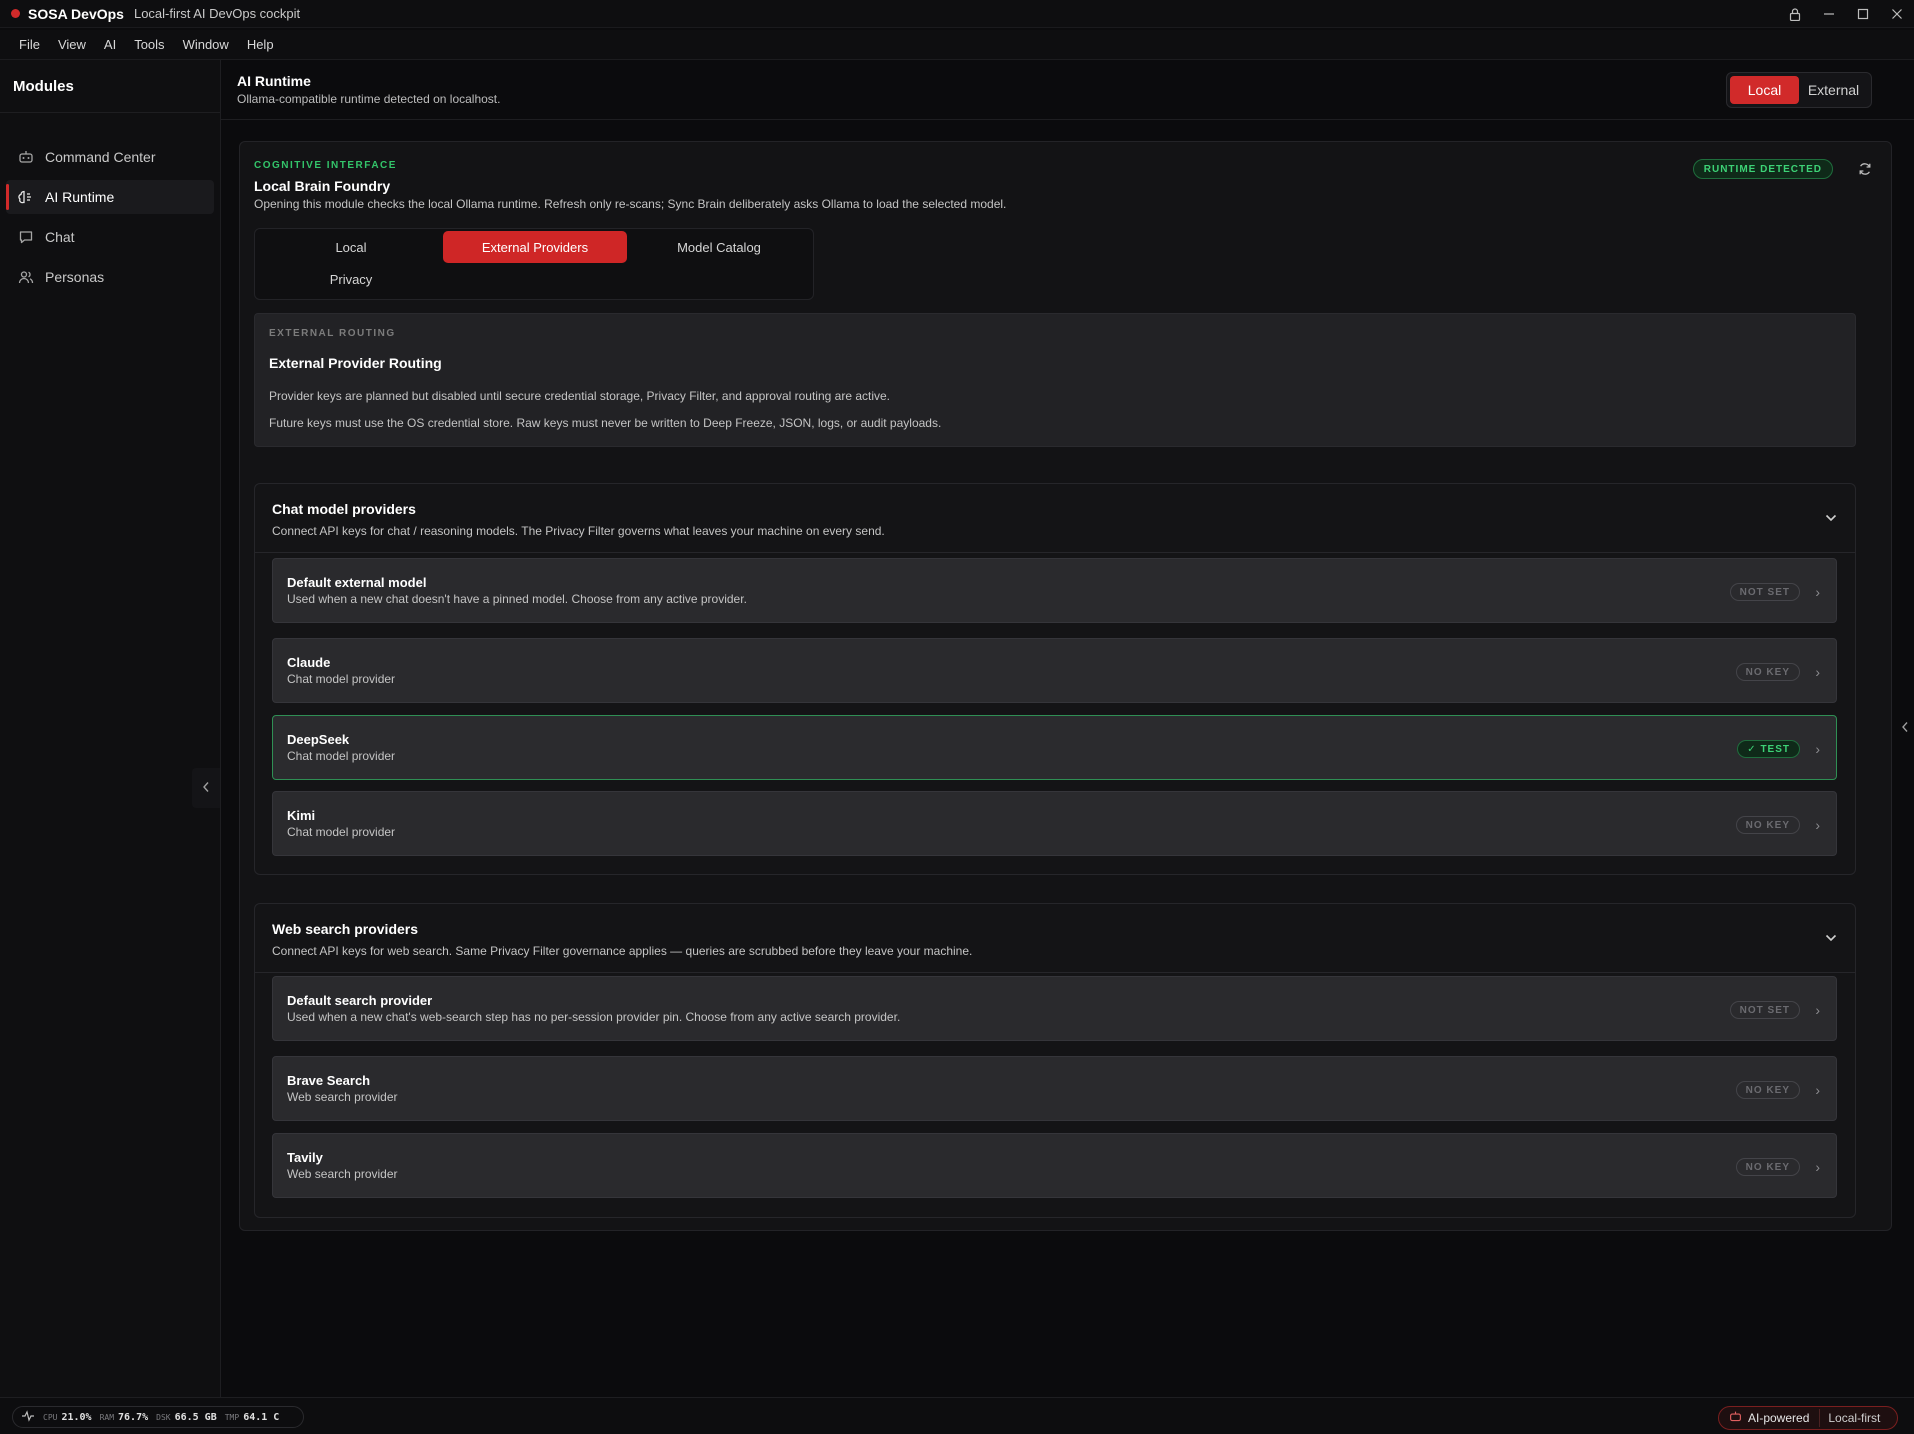 The image size is (1914, 1434). I want to click on refresh-icon, so click(1865, 170).